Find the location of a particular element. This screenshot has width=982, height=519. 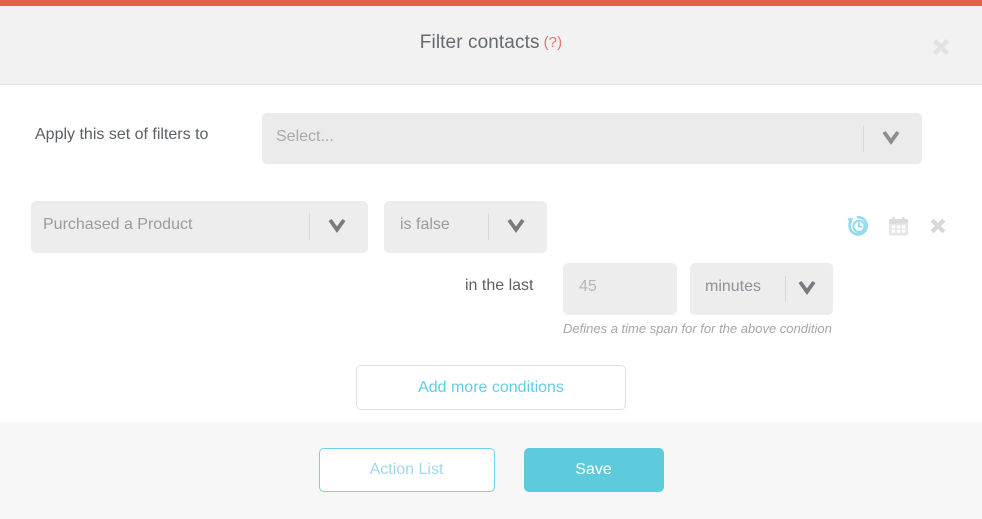

in-the-last-label: in the last is located at coordinates (499, 285).